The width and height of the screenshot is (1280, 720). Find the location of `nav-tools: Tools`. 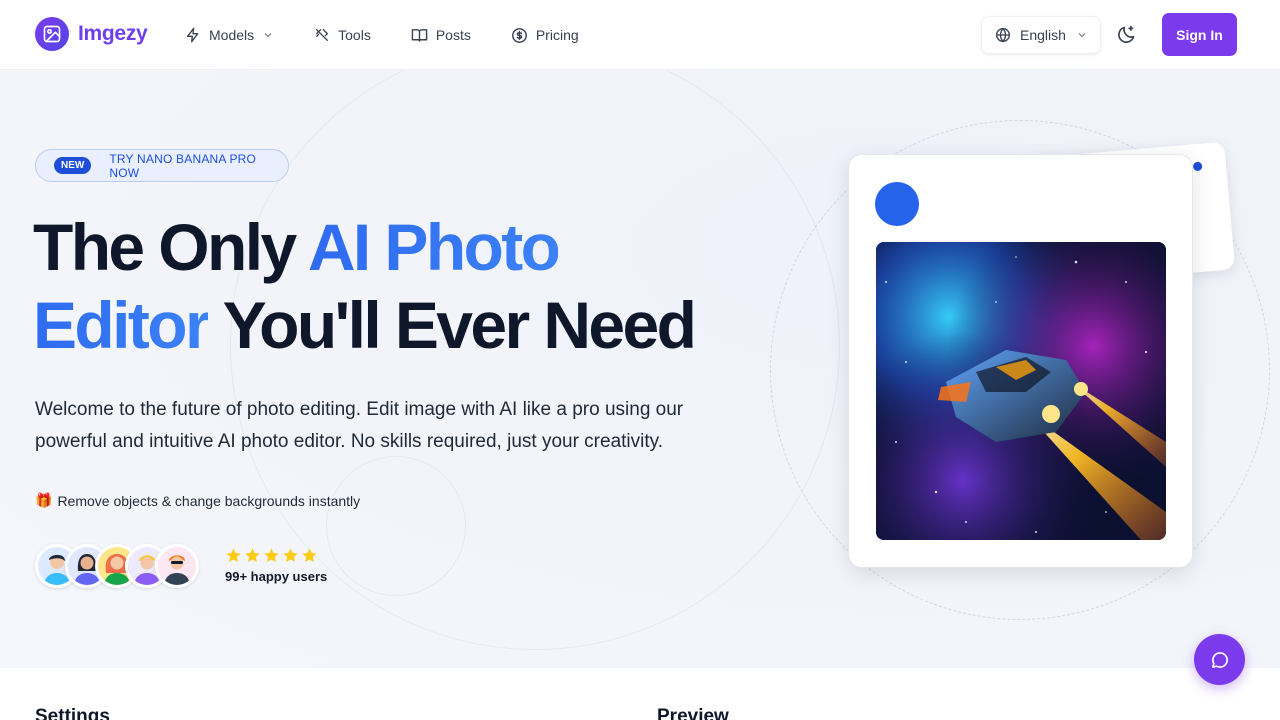

nav-tools: Tools is located at coordinates (342, 35).